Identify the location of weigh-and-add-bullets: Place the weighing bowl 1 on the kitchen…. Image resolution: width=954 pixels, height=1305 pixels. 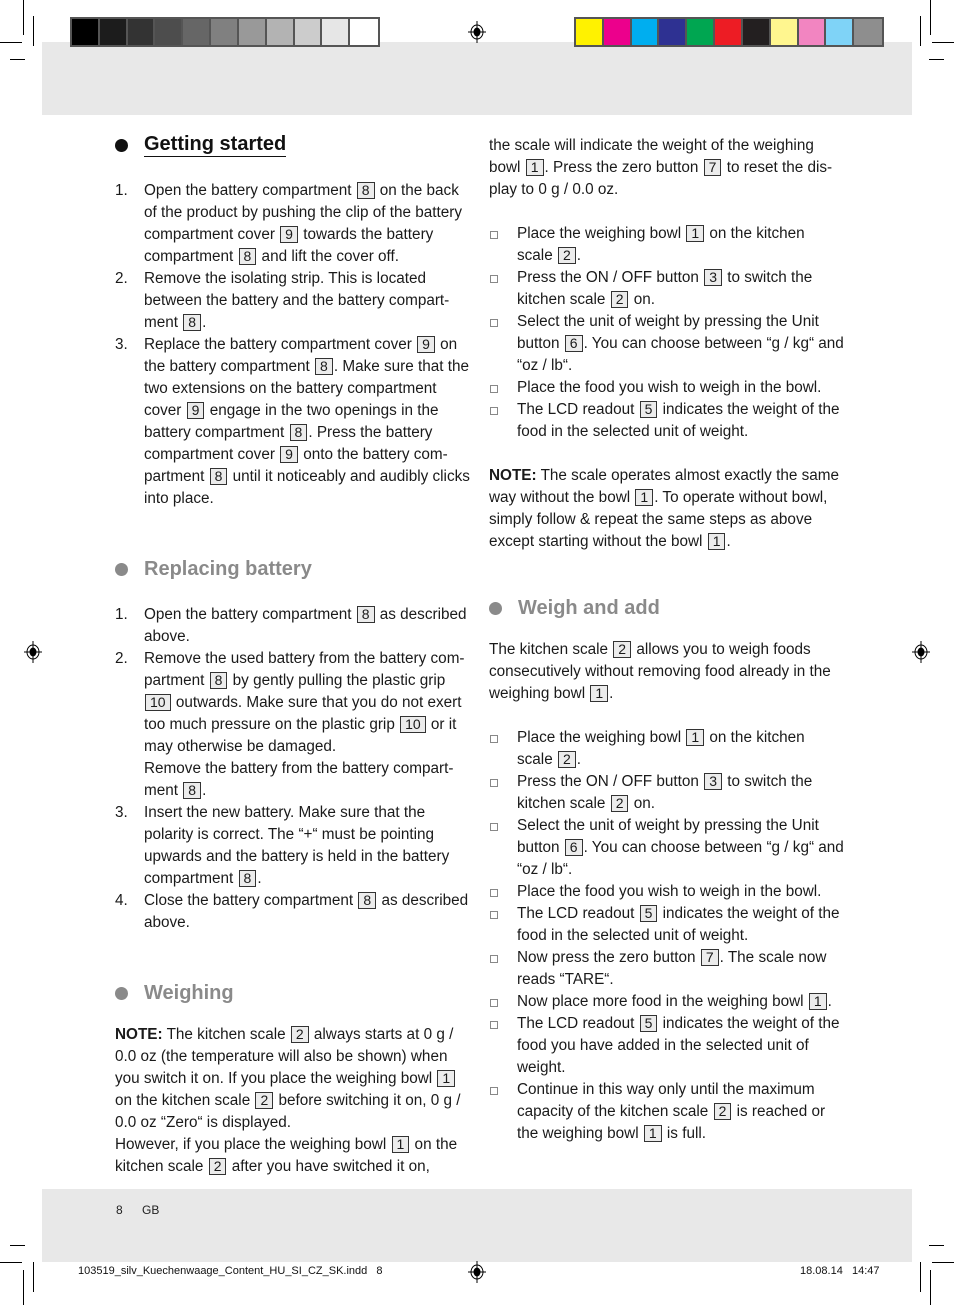
(666, 936).